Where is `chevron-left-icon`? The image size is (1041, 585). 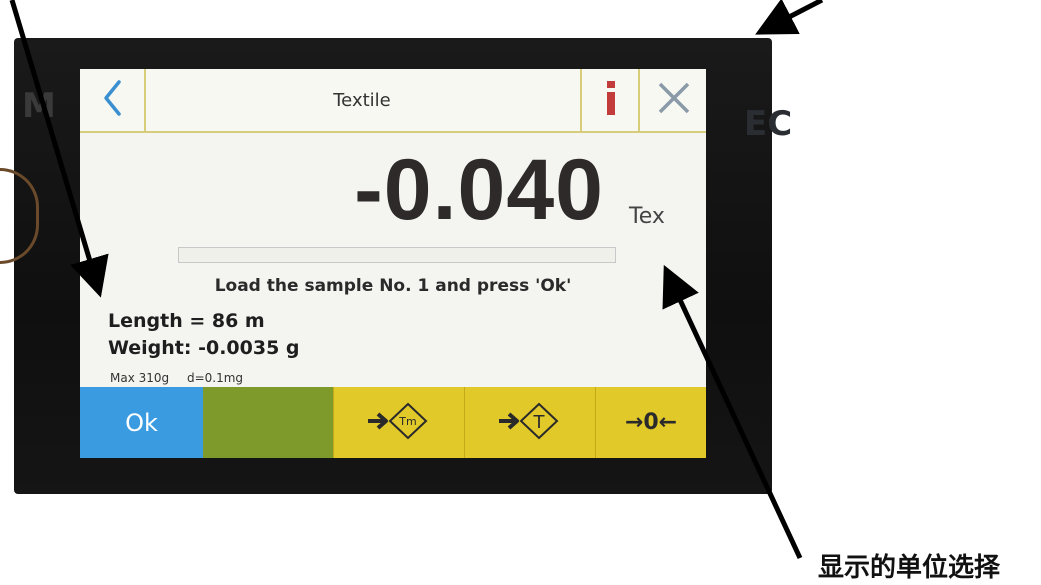
chevron-left-icon is located at coordinates (112, 100).